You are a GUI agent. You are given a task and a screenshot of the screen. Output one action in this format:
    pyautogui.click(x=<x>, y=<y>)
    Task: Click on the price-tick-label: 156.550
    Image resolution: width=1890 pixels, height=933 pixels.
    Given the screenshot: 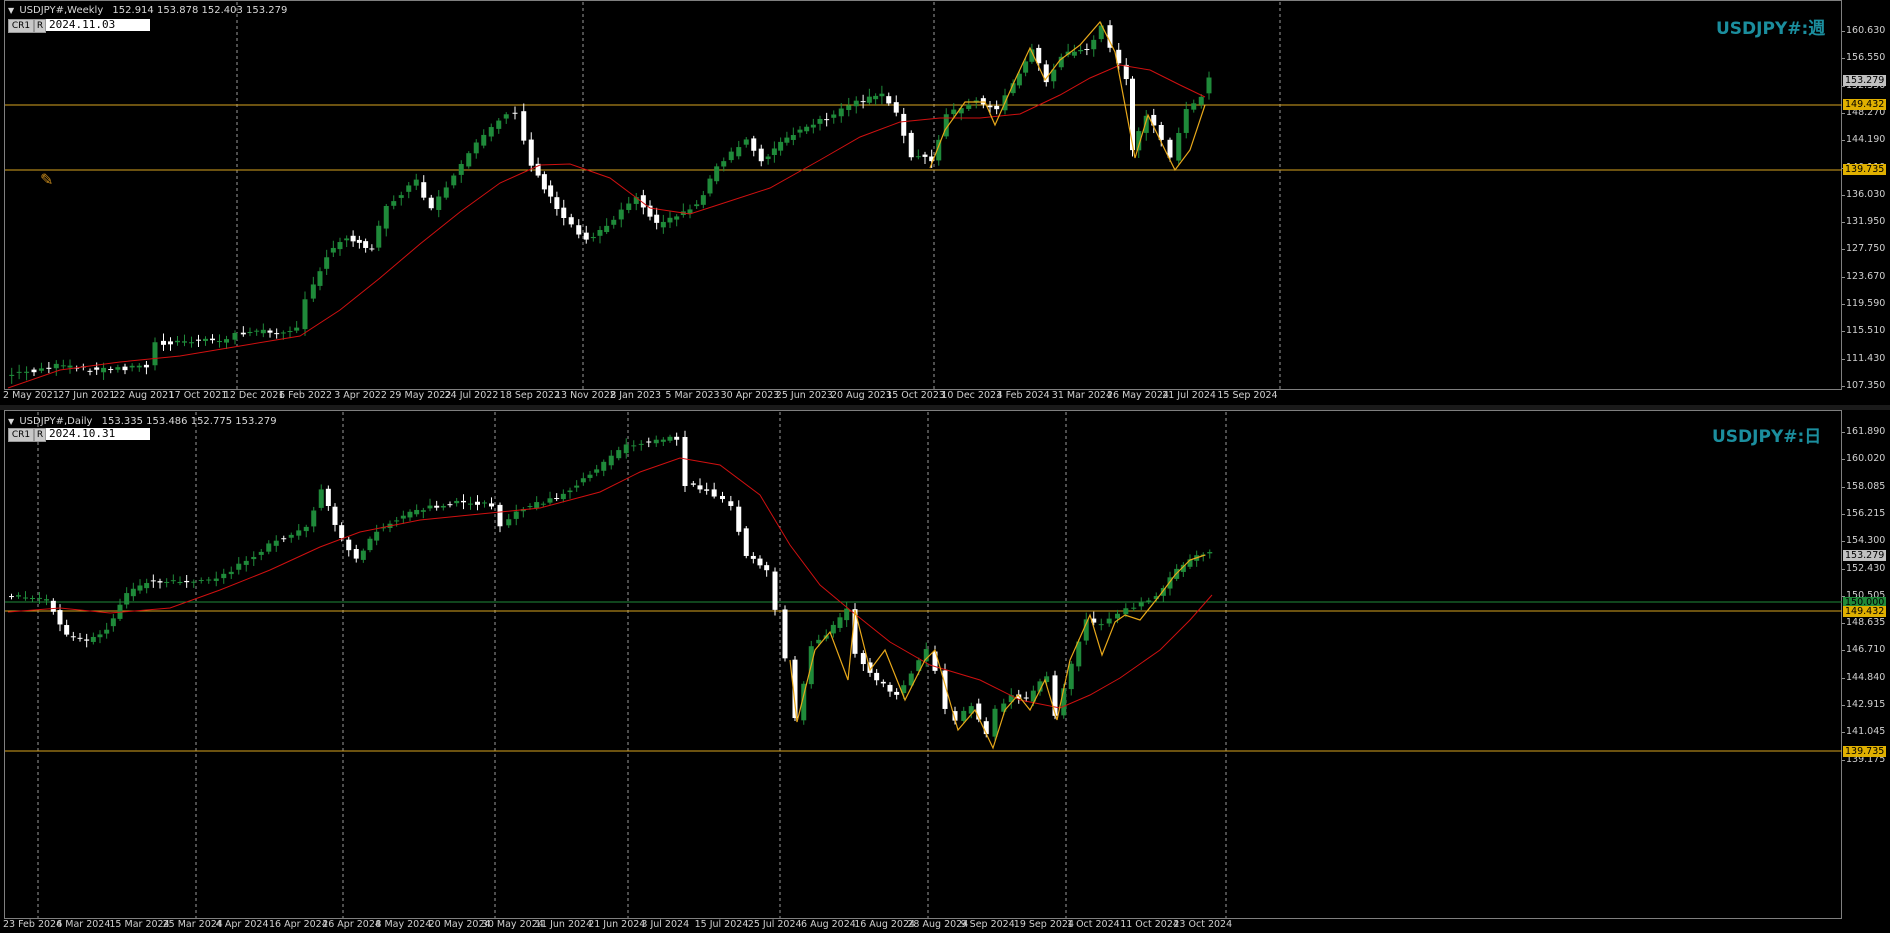 What is the action you would take?
    pyautogui.click(x=1866, y=58)
    